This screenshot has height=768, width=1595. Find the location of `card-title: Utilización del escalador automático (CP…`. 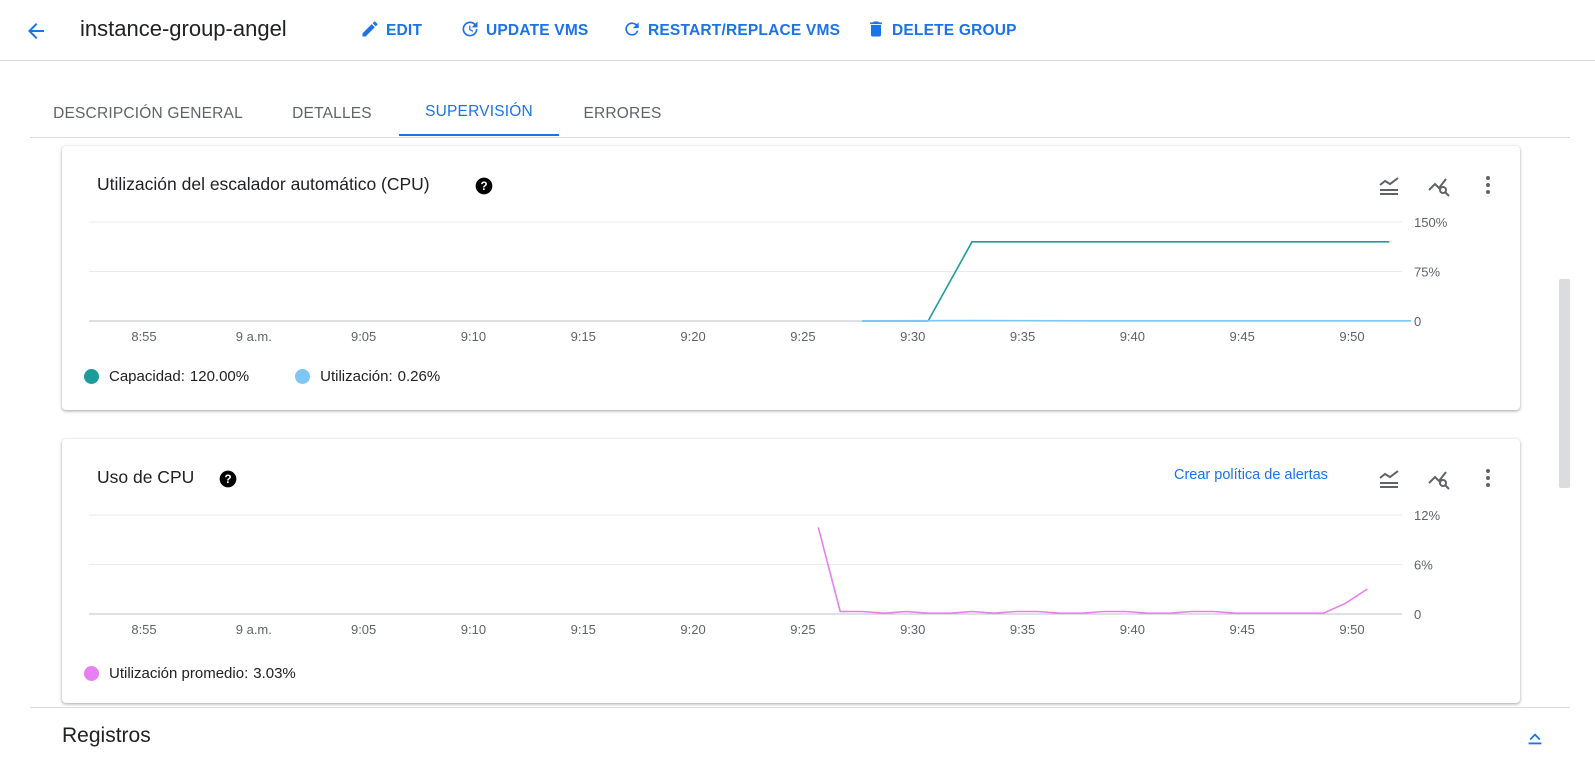

card-title: Utilización del escalador automático (CP… is located at coordinates (263, 184).